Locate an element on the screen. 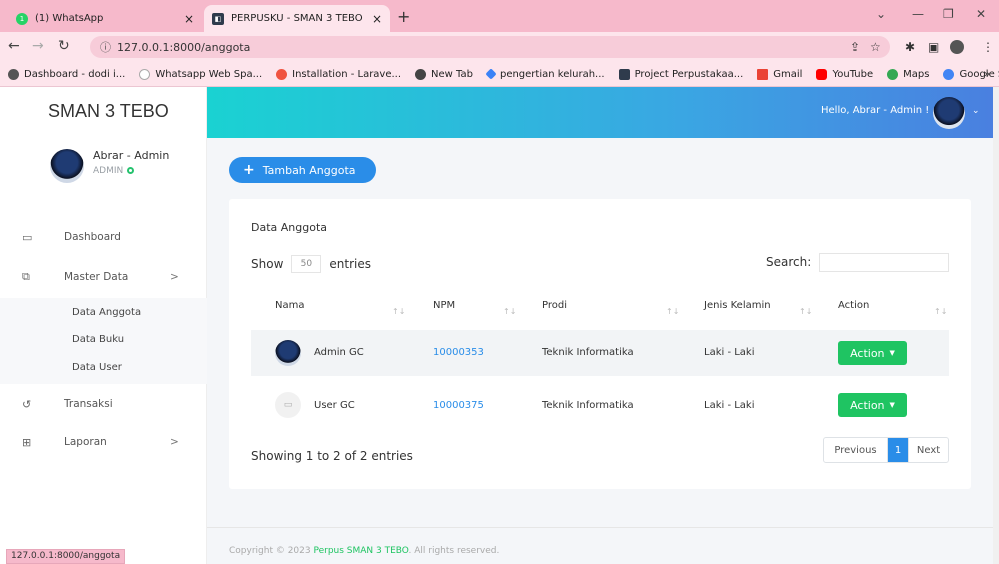 This screenshot has height=564, width=999. browser-status-url: 127.0.0.1:8000/anggota is located at coordinates (66, 556).